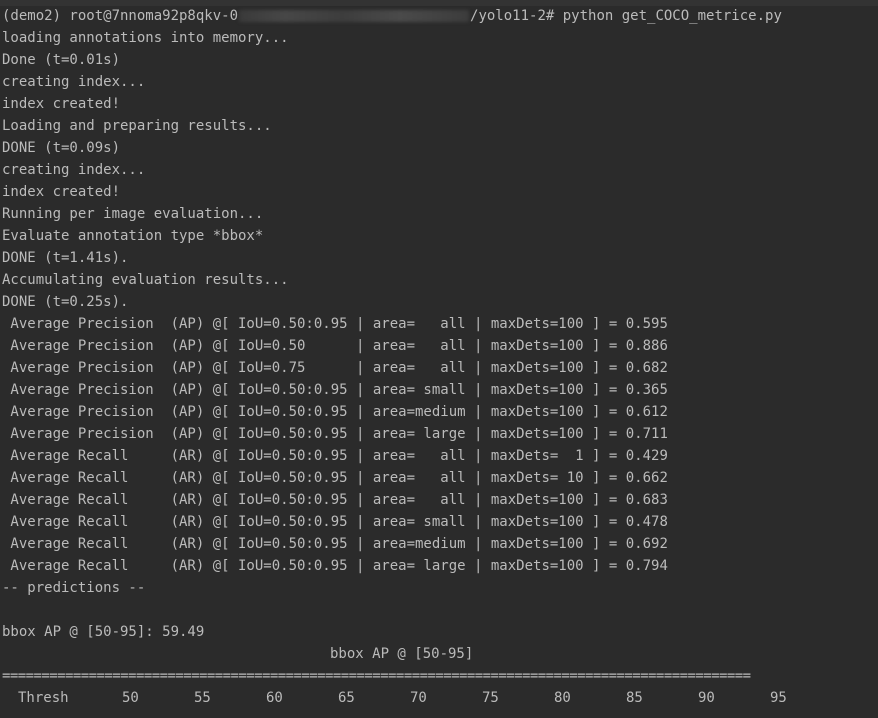 The image size is (878, 718). Describe the element at coordinates (120, 16) in the screenshot. I see `prompt-prefix: (demo2) root@7nnoma92p8qkv-0` at that location.